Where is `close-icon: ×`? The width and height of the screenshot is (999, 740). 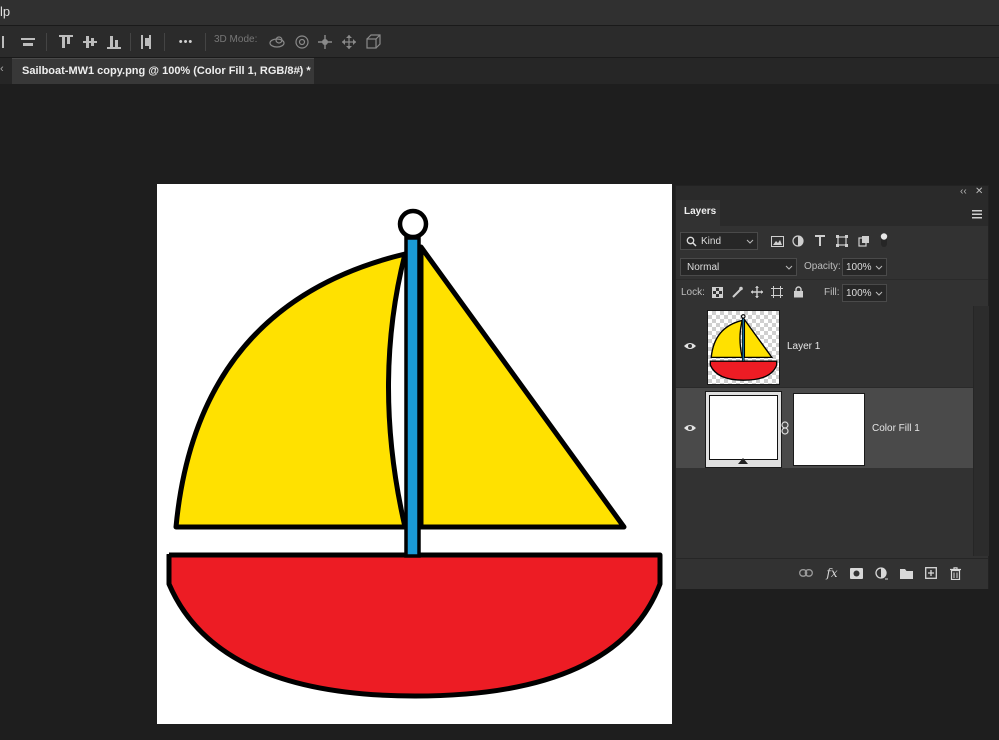
close-icon: × is located at coordinates (298, 71).